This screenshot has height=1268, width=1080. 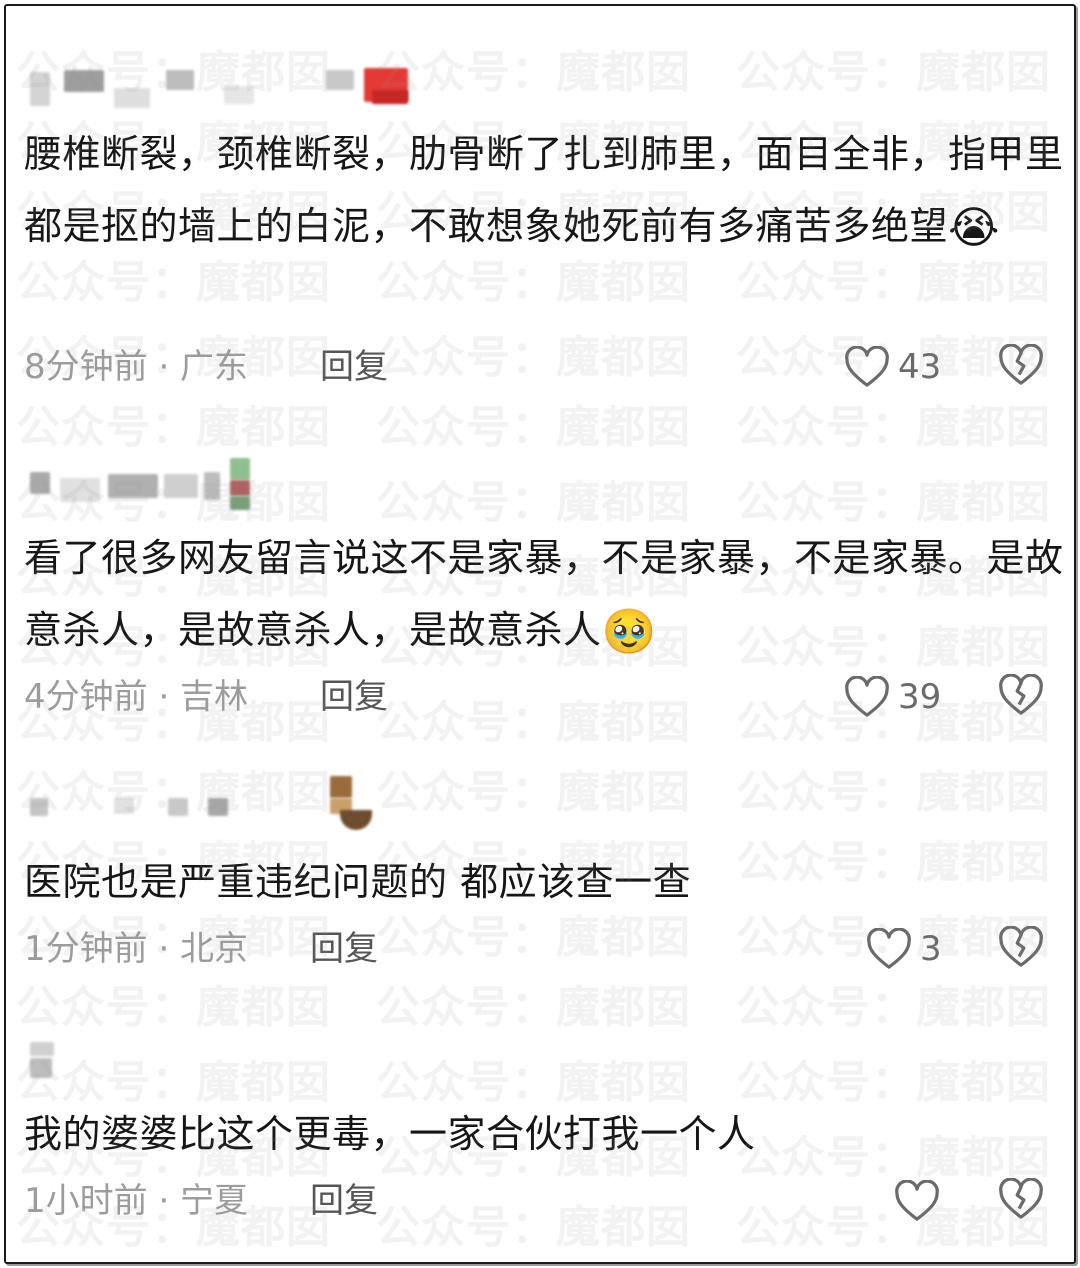 I want to click on comment-text: 我的婆婆比这个更毒，一家合伙打我一个人, so click(x=544, y=1134).